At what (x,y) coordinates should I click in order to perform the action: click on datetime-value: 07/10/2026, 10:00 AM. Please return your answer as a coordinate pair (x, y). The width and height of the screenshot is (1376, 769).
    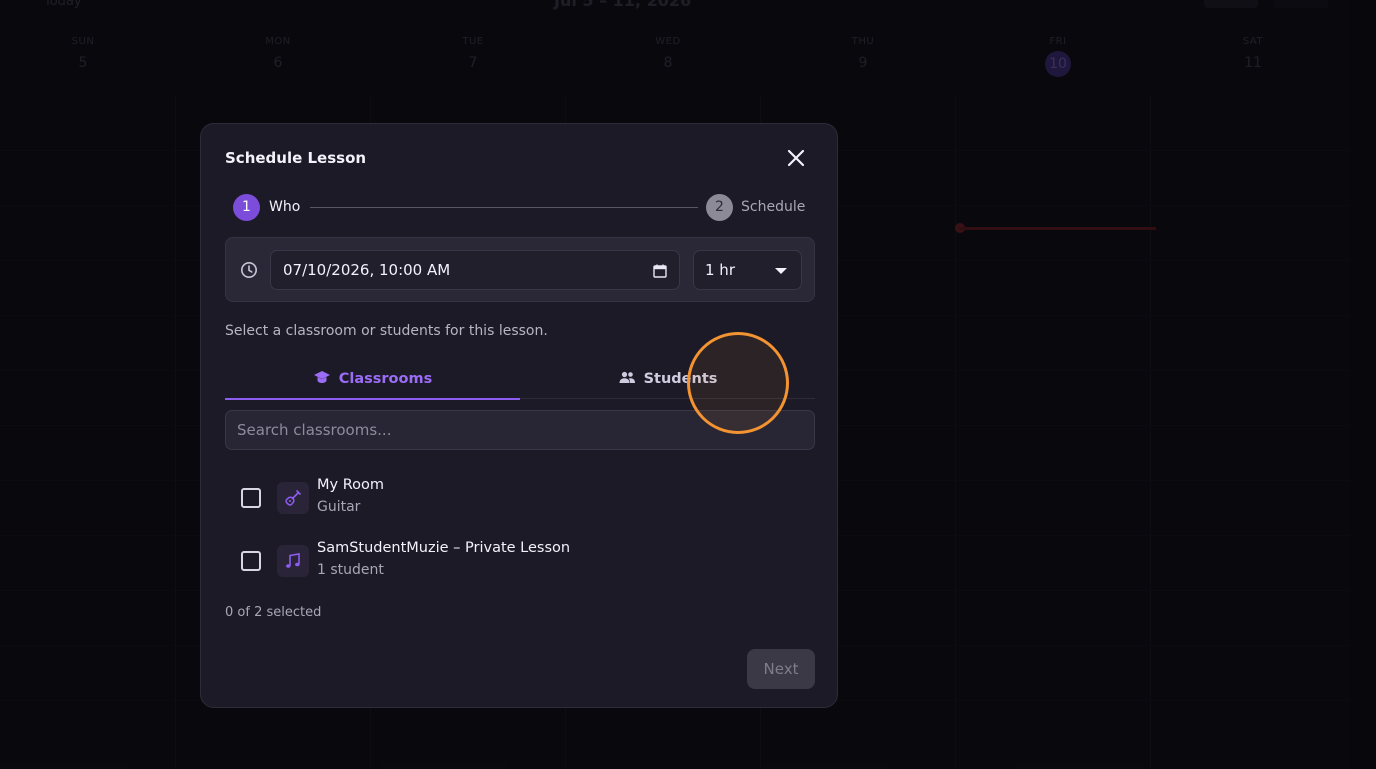
    Looking at the image, I should click on (367, 270).